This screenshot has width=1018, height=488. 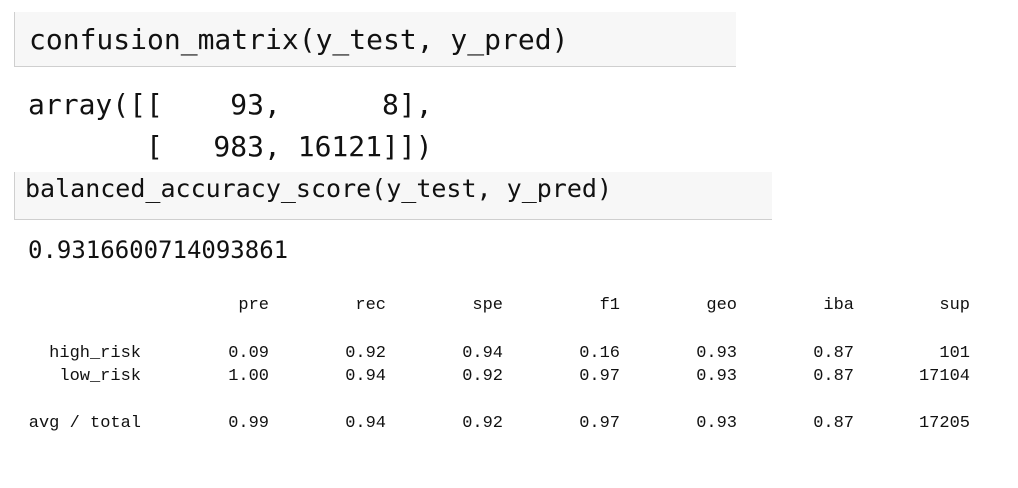 What do you see at coordinates (230, 126) in the screenshot?
I see `cell-output-confusion-matrix: array([[ 93, 8], [ 983, 16121]])` at bounding box center [230, 126].